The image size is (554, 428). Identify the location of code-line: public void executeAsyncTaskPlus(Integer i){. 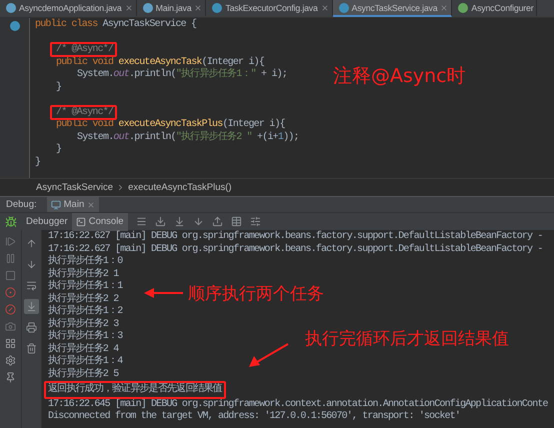
(170, 124).